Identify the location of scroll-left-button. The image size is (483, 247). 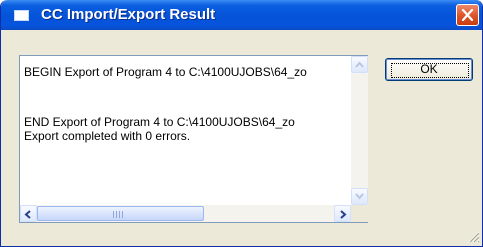
(28, 213).